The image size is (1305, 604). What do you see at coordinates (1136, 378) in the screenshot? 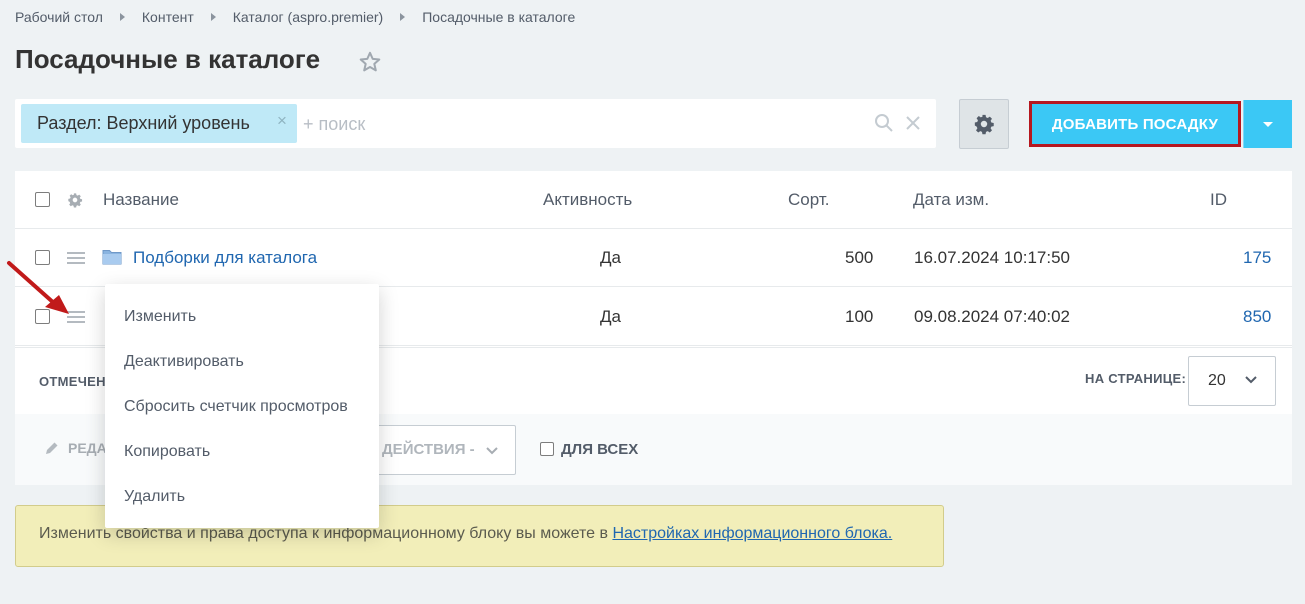
I see `per-page-label: НА СТРАНИЦЕ:` at bounding box center [1136, 378].